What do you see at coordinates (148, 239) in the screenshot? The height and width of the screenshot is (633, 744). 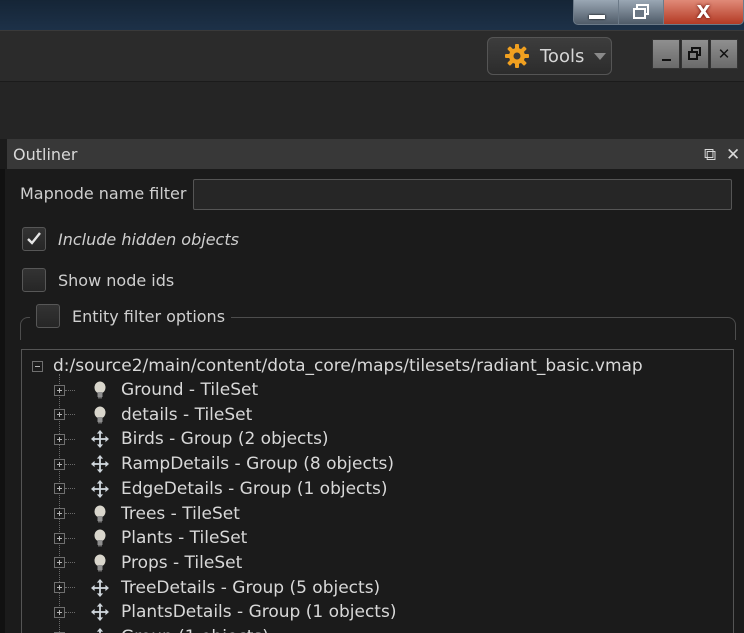 I see `include-hidden-label: Include hidden objects` at bounding box center [148, 239].